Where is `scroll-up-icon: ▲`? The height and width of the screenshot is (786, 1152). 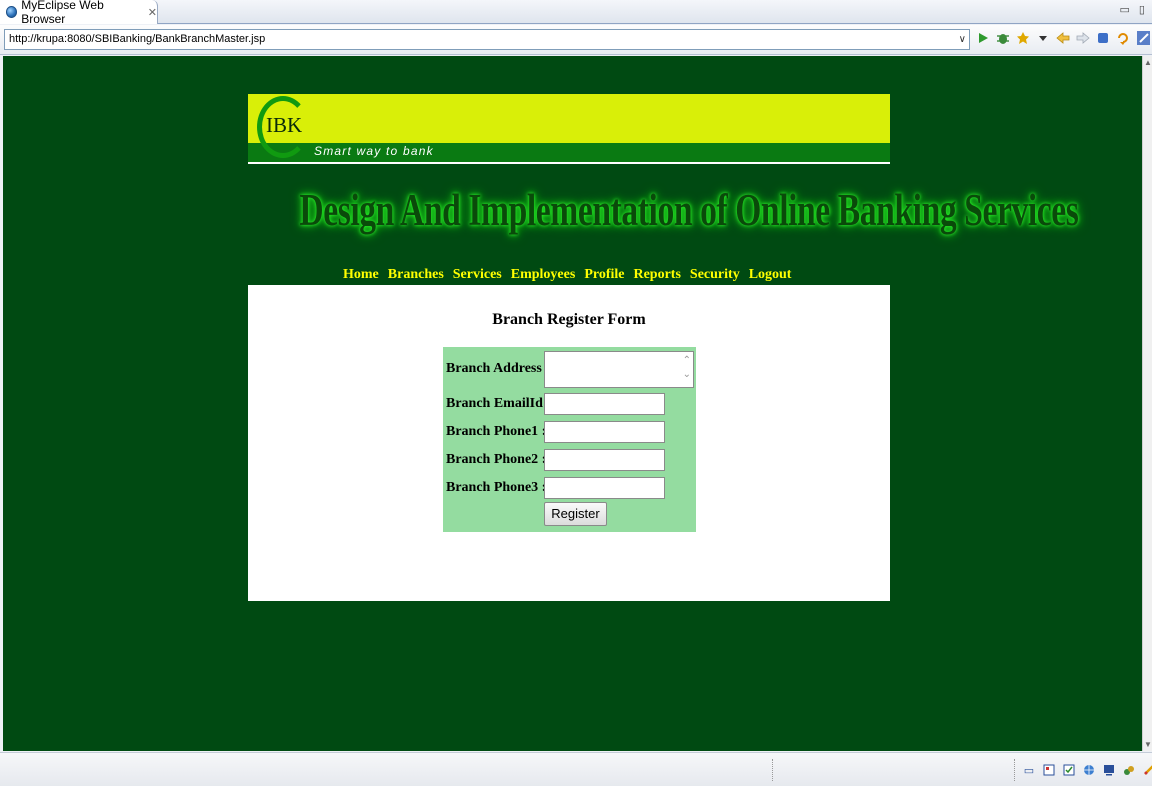
scroll-up-icon: ▲ is located at coordinates (1147, 62).